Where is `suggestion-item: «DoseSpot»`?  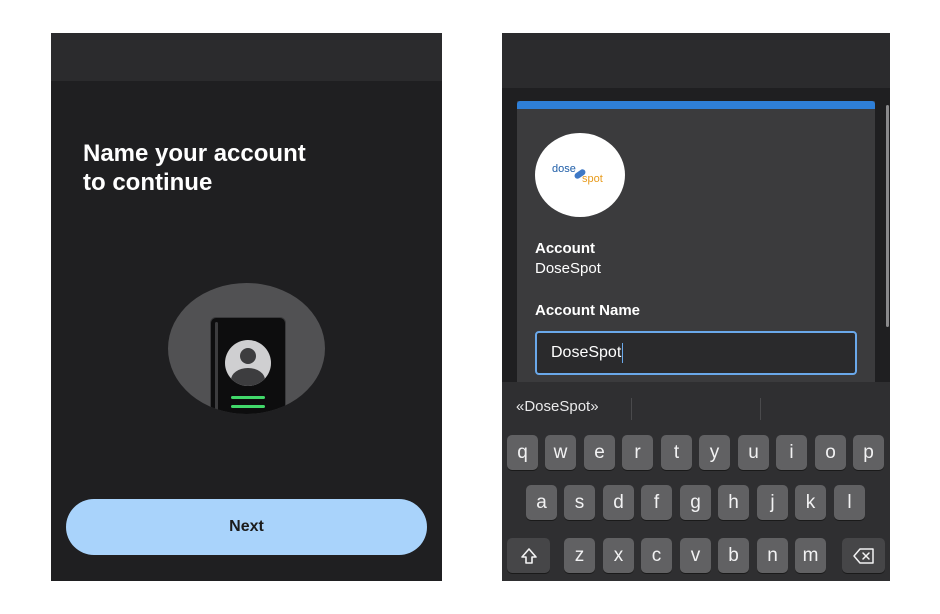
suggestion-item: «DoseSpot» is located at coordinates (557, 406).